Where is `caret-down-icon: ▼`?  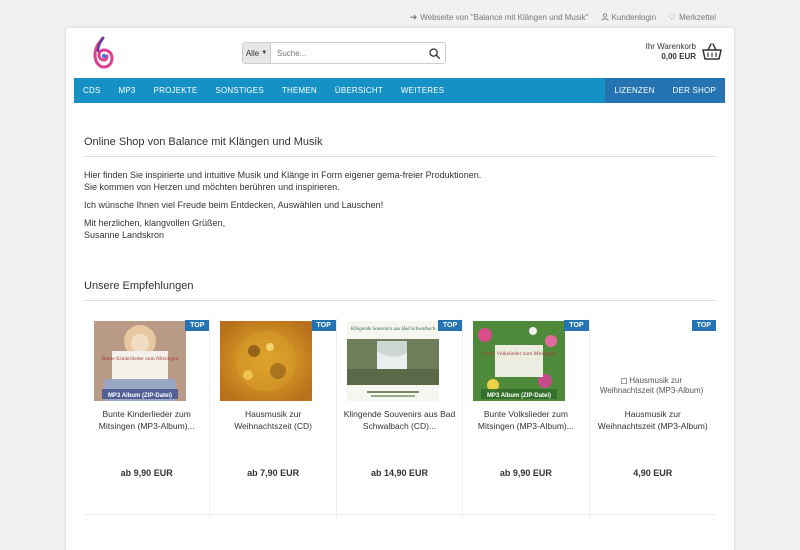
caret-down-icon: ▼ is located at coordinates (264, 53).